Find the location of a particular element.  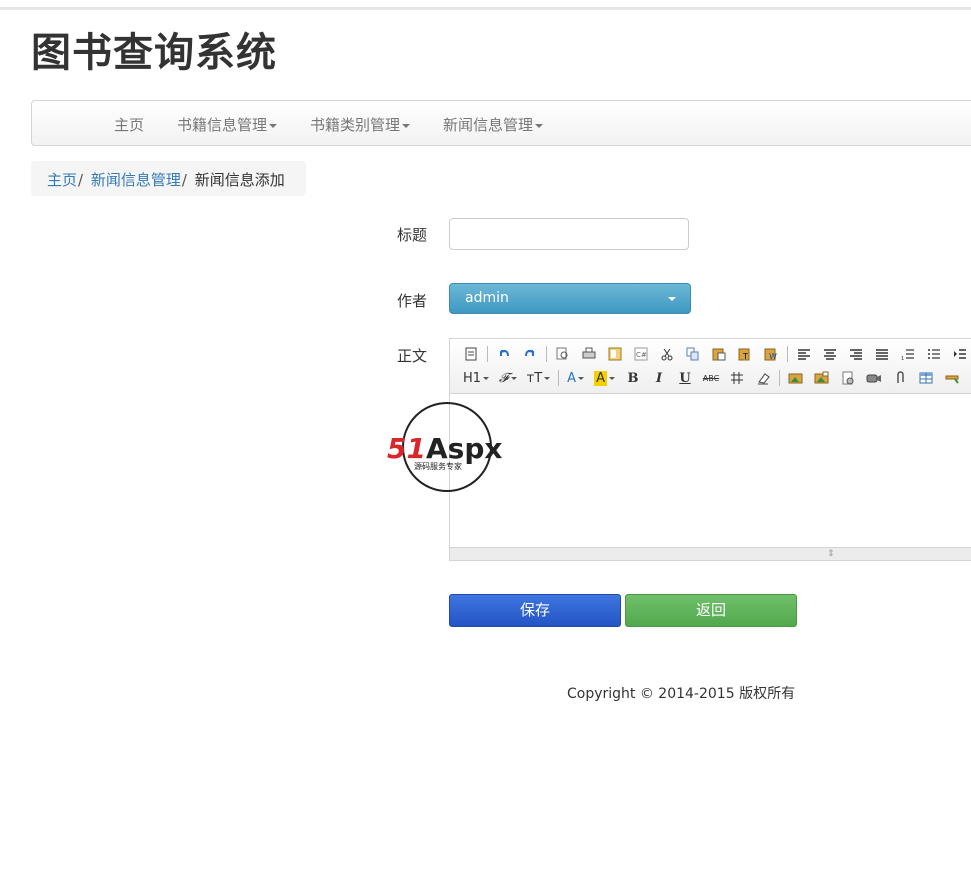

nav-item-label: 主页 is located at coordinates (129, 125).